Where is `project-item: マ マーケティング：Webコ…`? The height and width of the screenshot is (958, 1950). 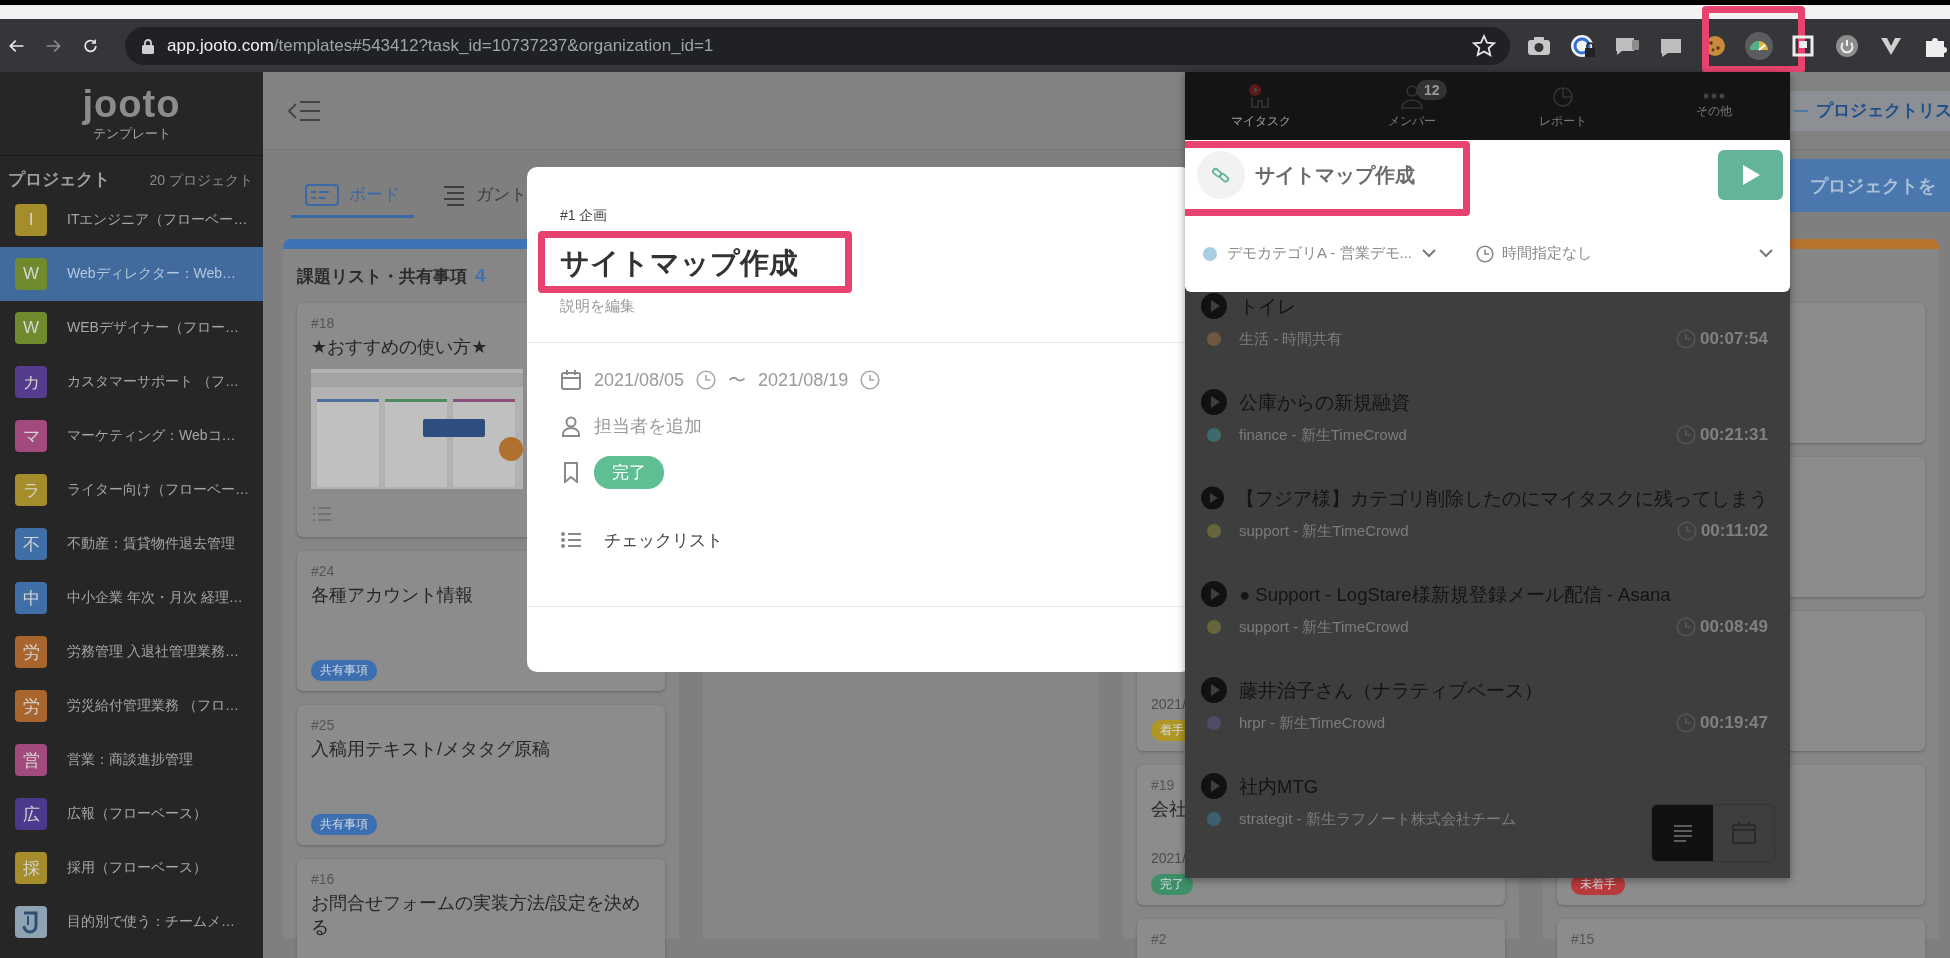
project-item: マ マーケティング：Webコ… is located at coordinates (131, 436).